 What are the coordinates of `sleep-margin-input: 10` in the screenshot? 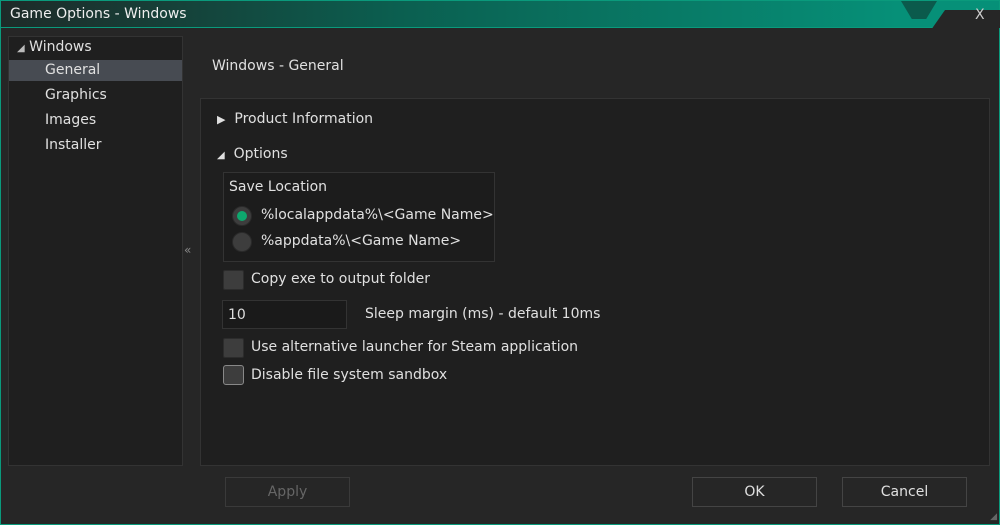 It's located at (284, 314).